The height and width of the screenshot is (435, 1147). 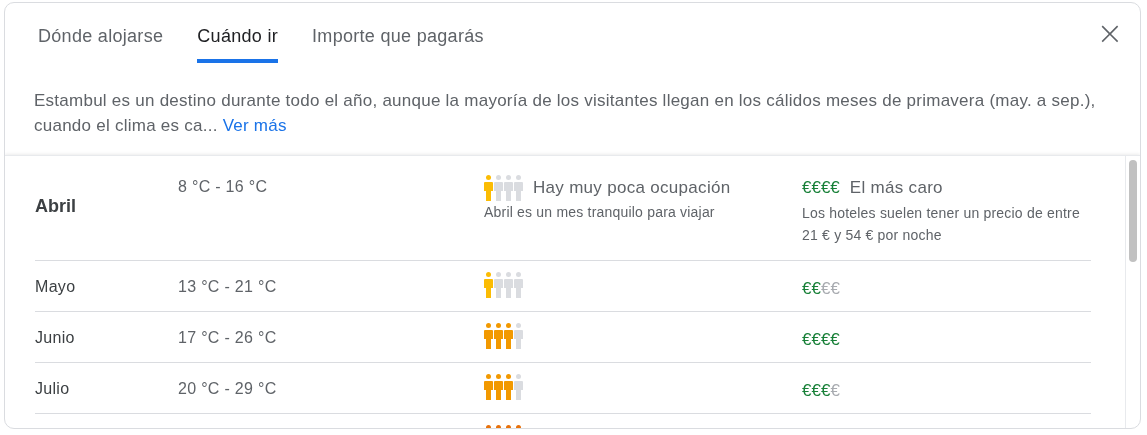 What do you see at coordinates (600, 212) in the screenshot?
I see `crowd-note: Abril es un mes tranquilo para viajar` at bounding box center [600, 212].